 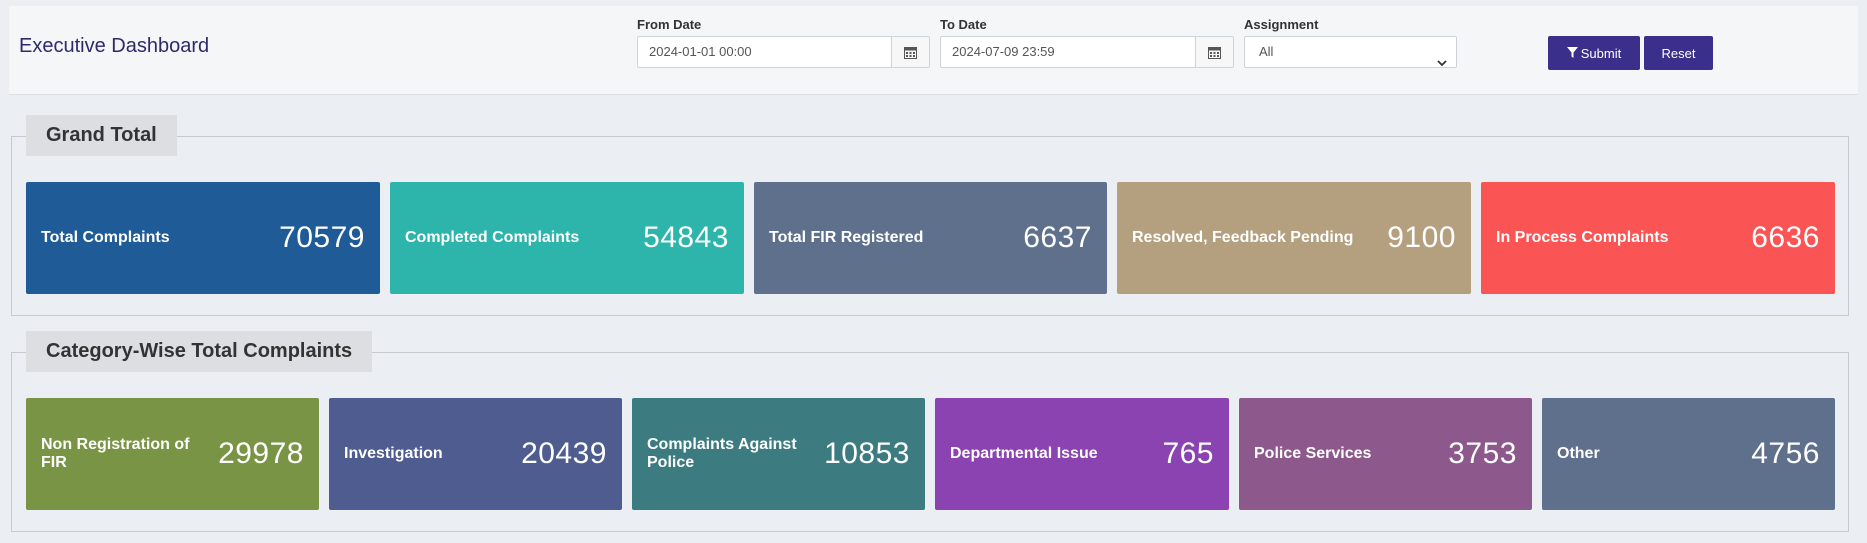 What do you see at coordinates (722, 453) in the screenshot?
I see `card-label: Complaints Against Police` at bounding box center [722, 453].